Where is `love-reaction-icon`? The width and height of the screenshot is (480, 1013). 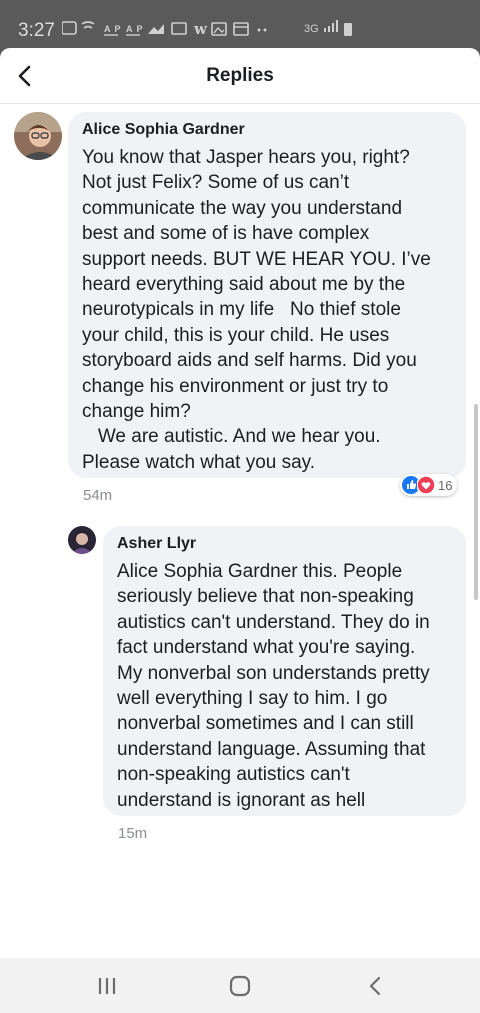
love-reaction-icon is located at coordinates (426, 485).